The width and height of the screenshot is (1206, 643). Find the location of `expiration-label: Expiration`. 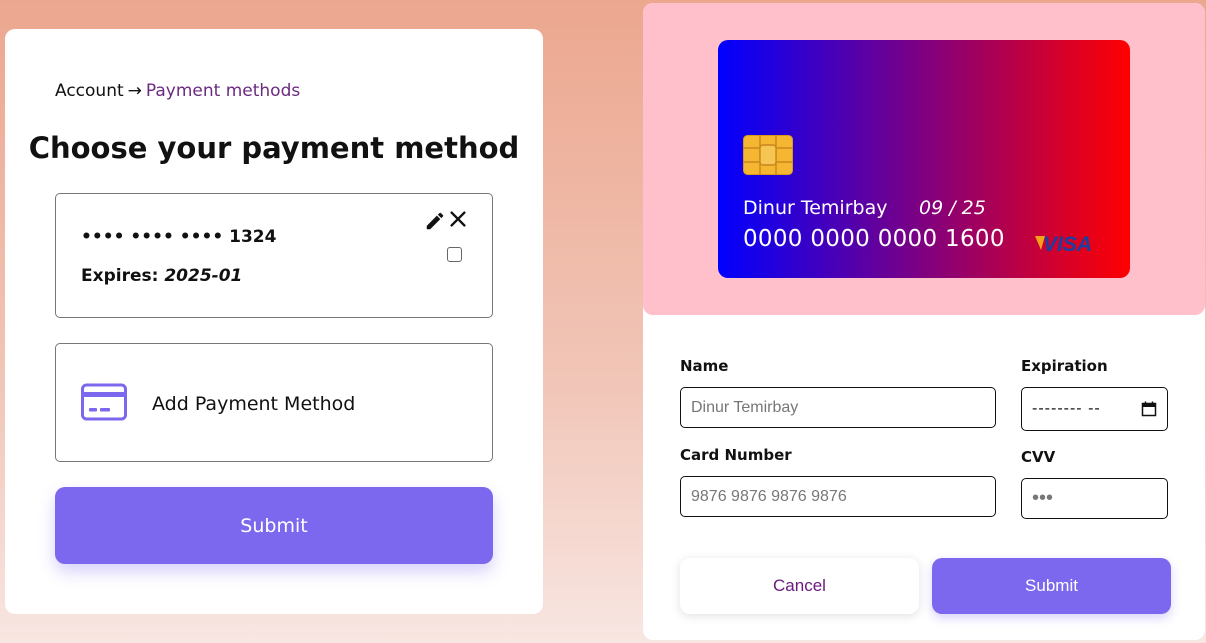

expiration-label: Expiration is located at coordinates (1064, 366).